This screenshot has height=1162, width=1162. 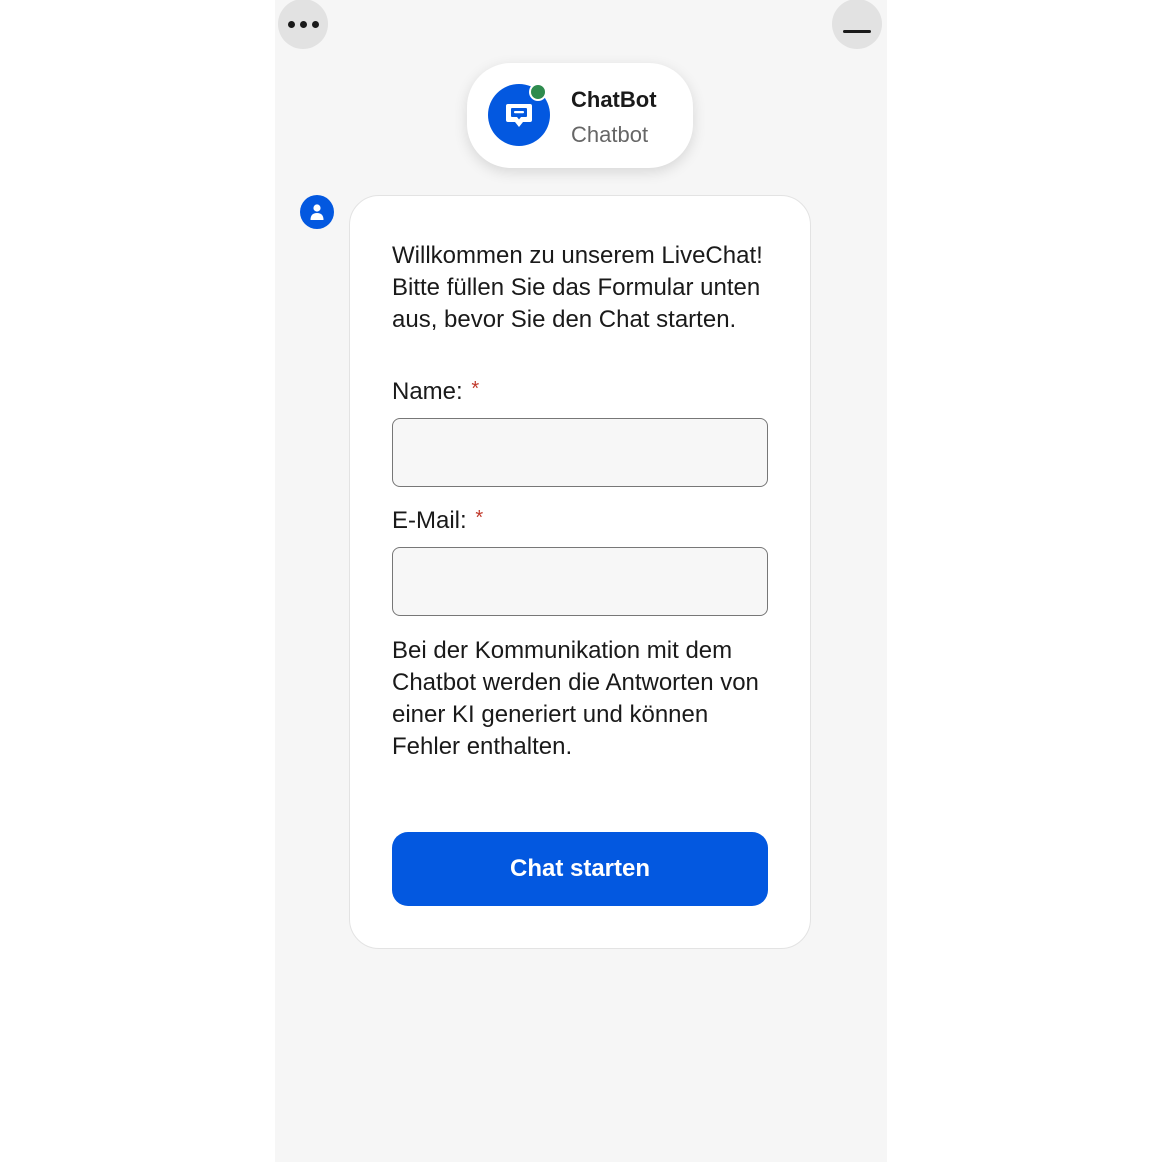 I want to click on user-icon, so click(x=317, y=212).